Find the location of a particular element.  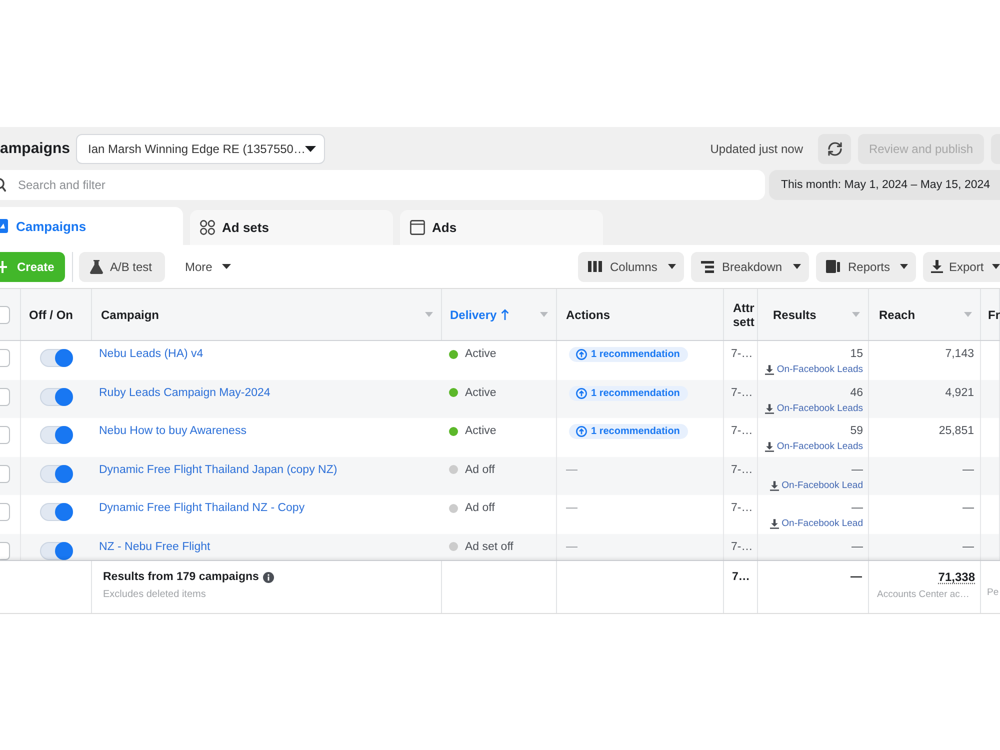

page-title: ampaigns is located at coordinates (35, 149).